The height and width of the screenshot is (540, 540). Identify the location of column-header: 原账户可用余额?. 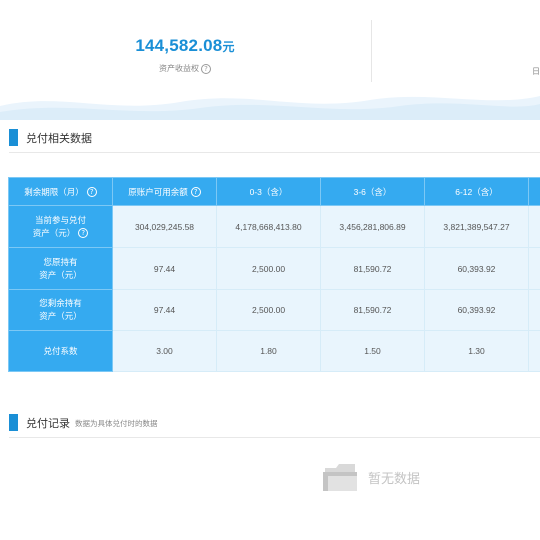
(164, 191).